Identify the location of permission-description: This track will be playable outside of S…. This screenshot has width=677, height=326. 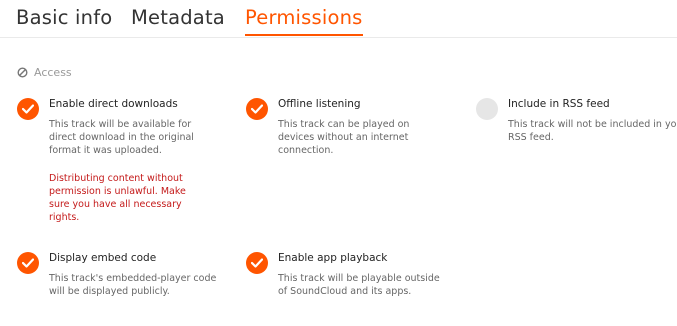
(359, 285).